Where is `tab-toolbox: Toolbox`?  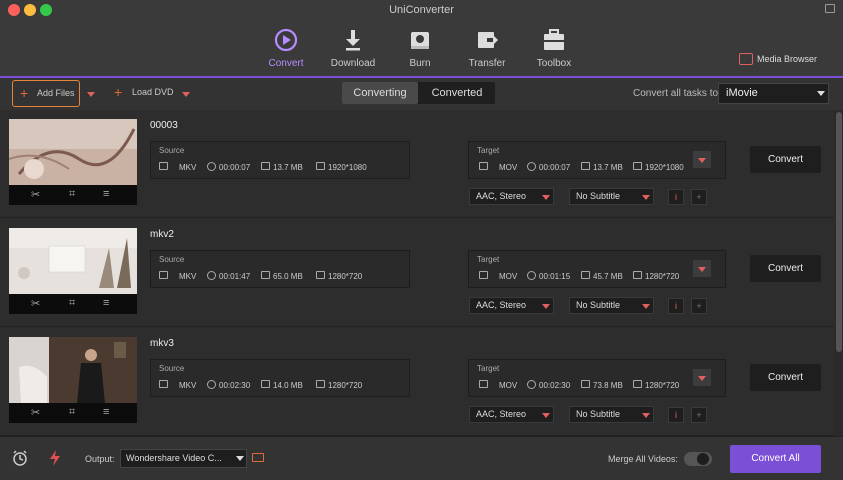
tab-toolbox: Toolbox is located at coordinates (554, 47).